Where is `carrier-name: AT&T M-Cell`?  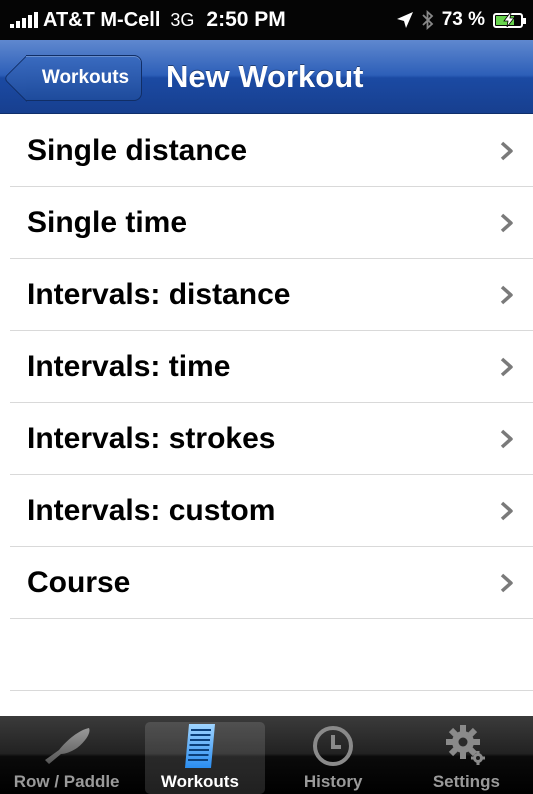
carrier-name: AT&T M-Cell is located at coordinates (102, 19).